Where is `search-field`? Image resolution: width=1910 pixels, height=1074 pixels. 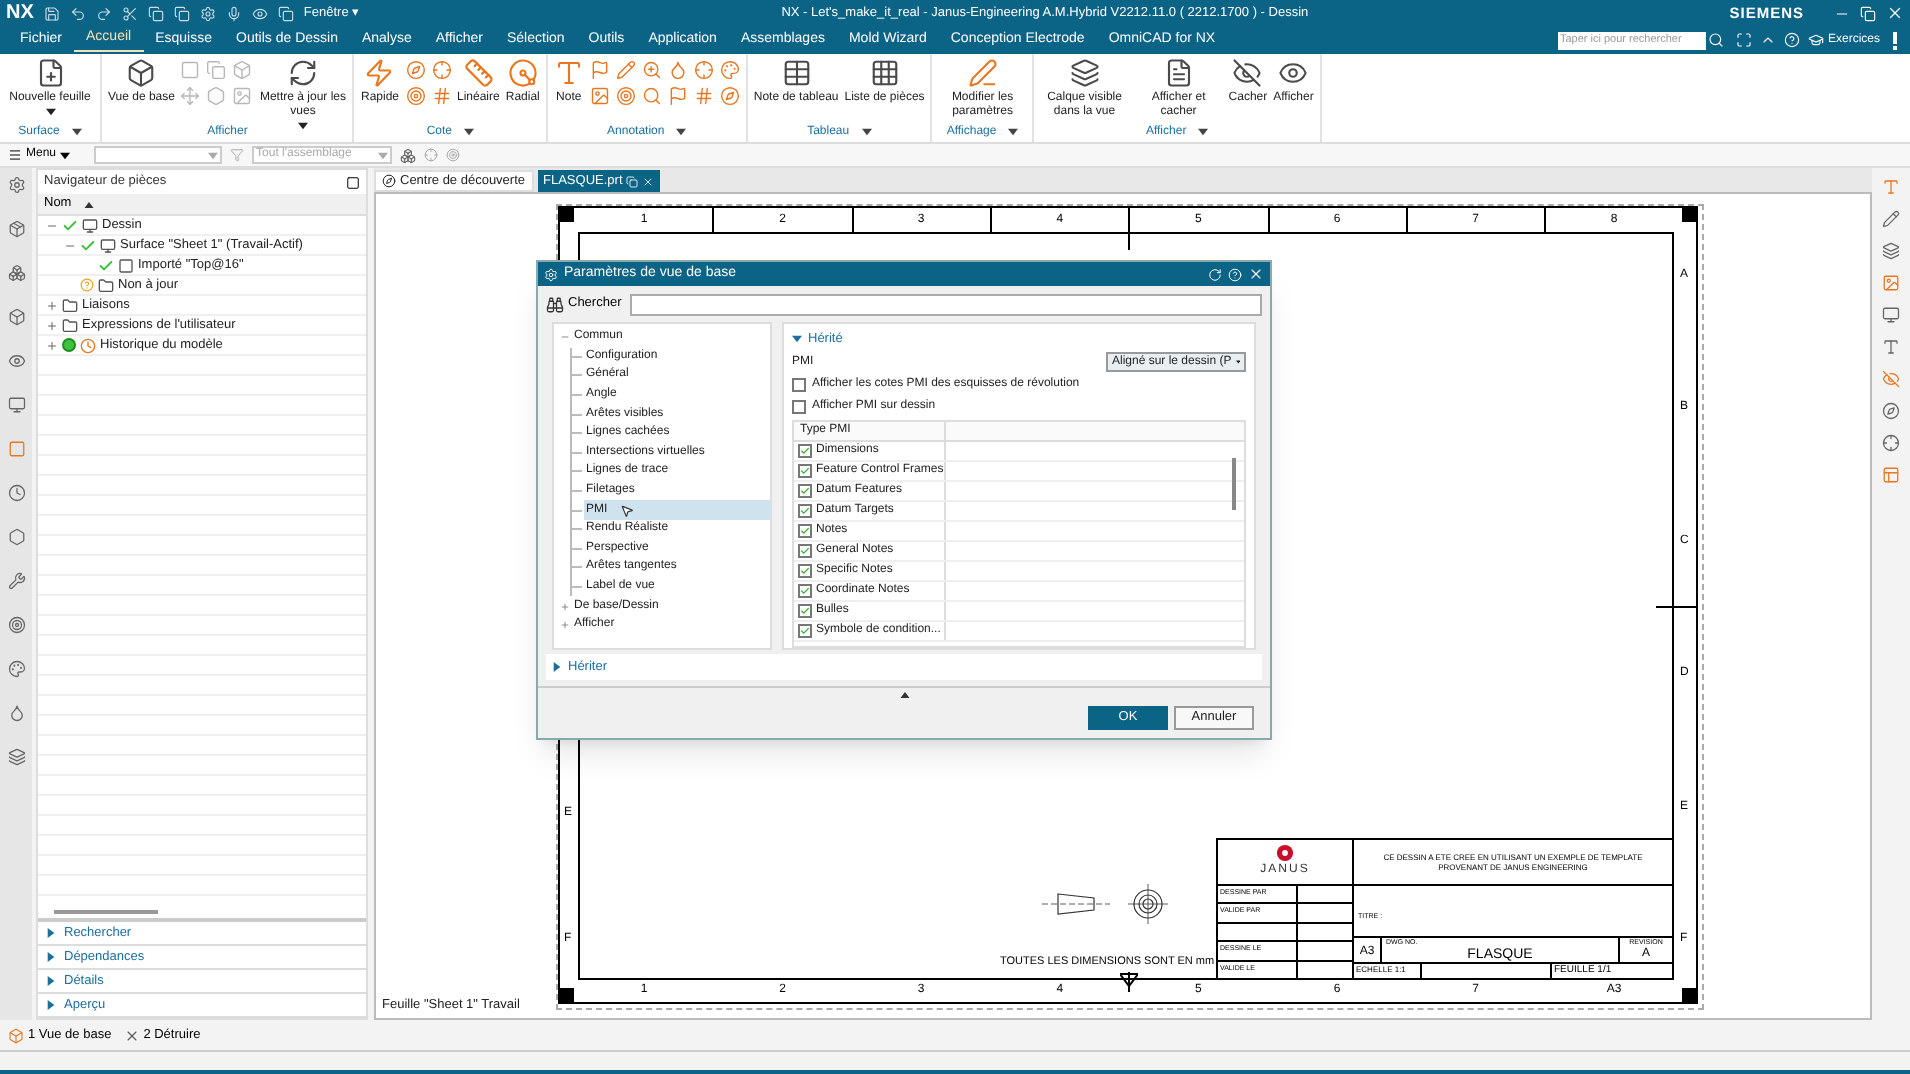
search-field is located at coordinates (945, 304).